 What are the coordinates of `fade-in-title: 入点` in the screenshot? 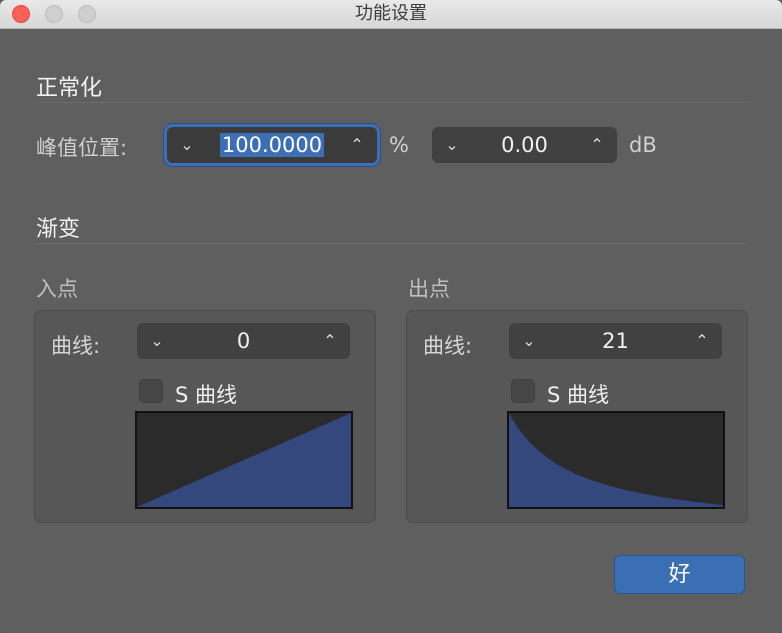 It's located at (57, 289).